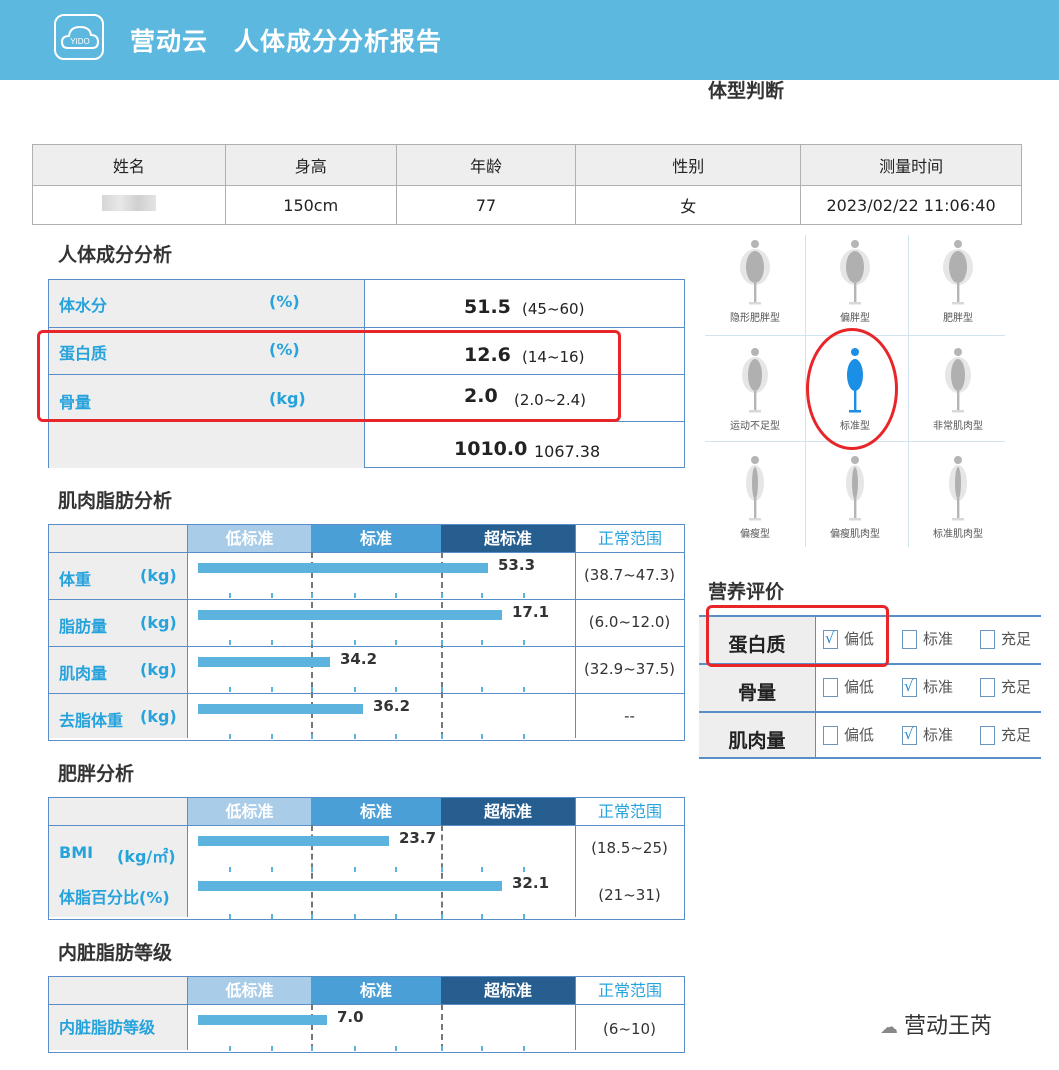 The image size is (1059, 1070). I want to click on body-type-label: 运动不足型, so click(755, 426).